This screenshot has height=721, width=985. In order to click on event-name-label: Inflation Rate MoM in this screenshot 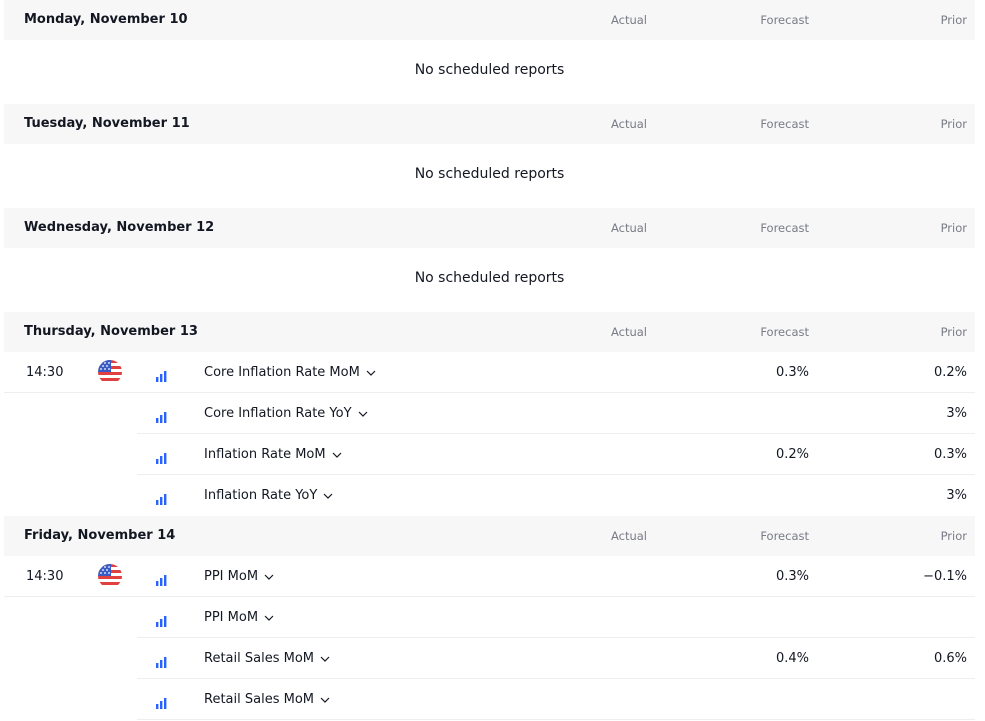, I will do `click(265, 454)`.